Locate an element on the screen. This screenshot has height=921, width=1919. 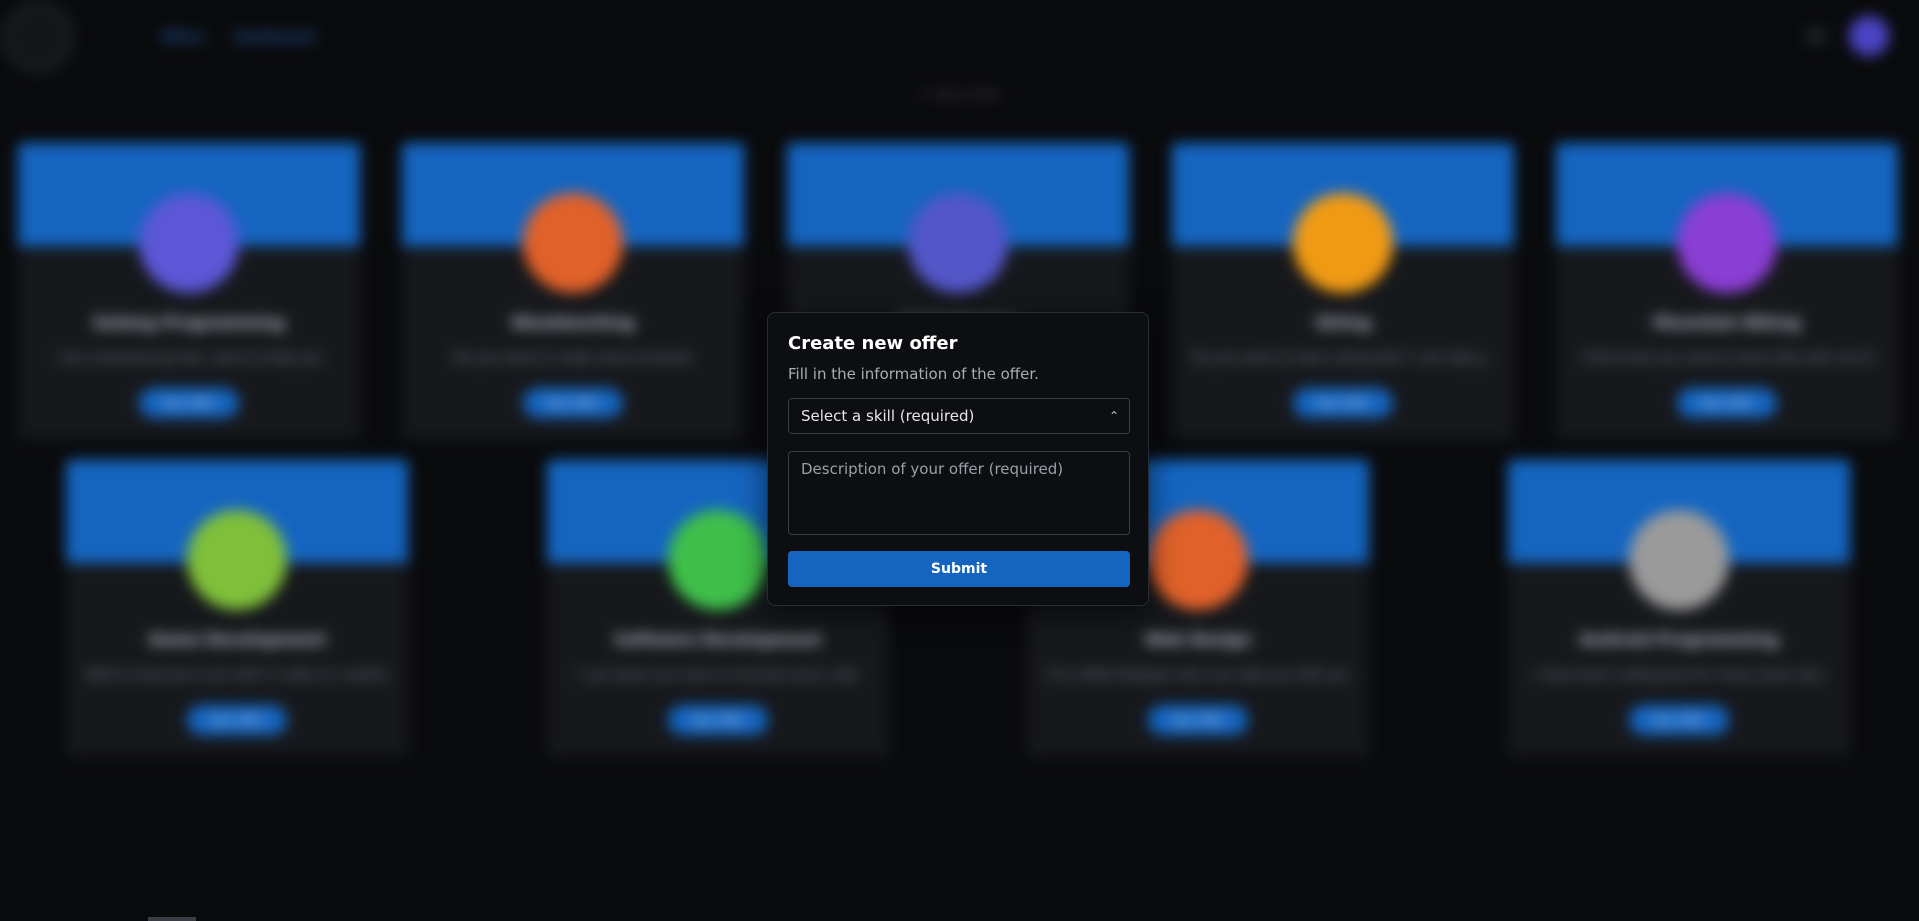
card-title: Mountain Biking is located at coordinates (1727, 322).